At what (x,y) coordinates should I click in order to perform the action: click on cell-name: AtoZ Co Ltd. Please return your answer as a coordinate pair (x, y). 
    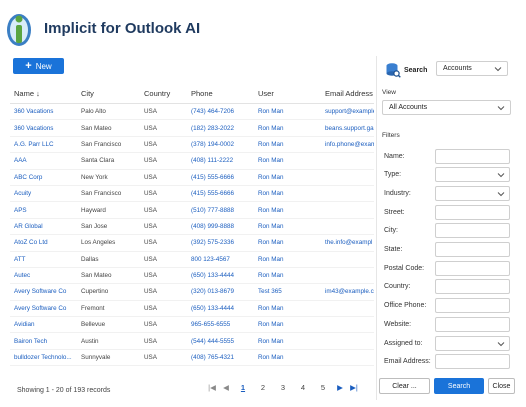
    Looking at the image, I should click on (43, 242).